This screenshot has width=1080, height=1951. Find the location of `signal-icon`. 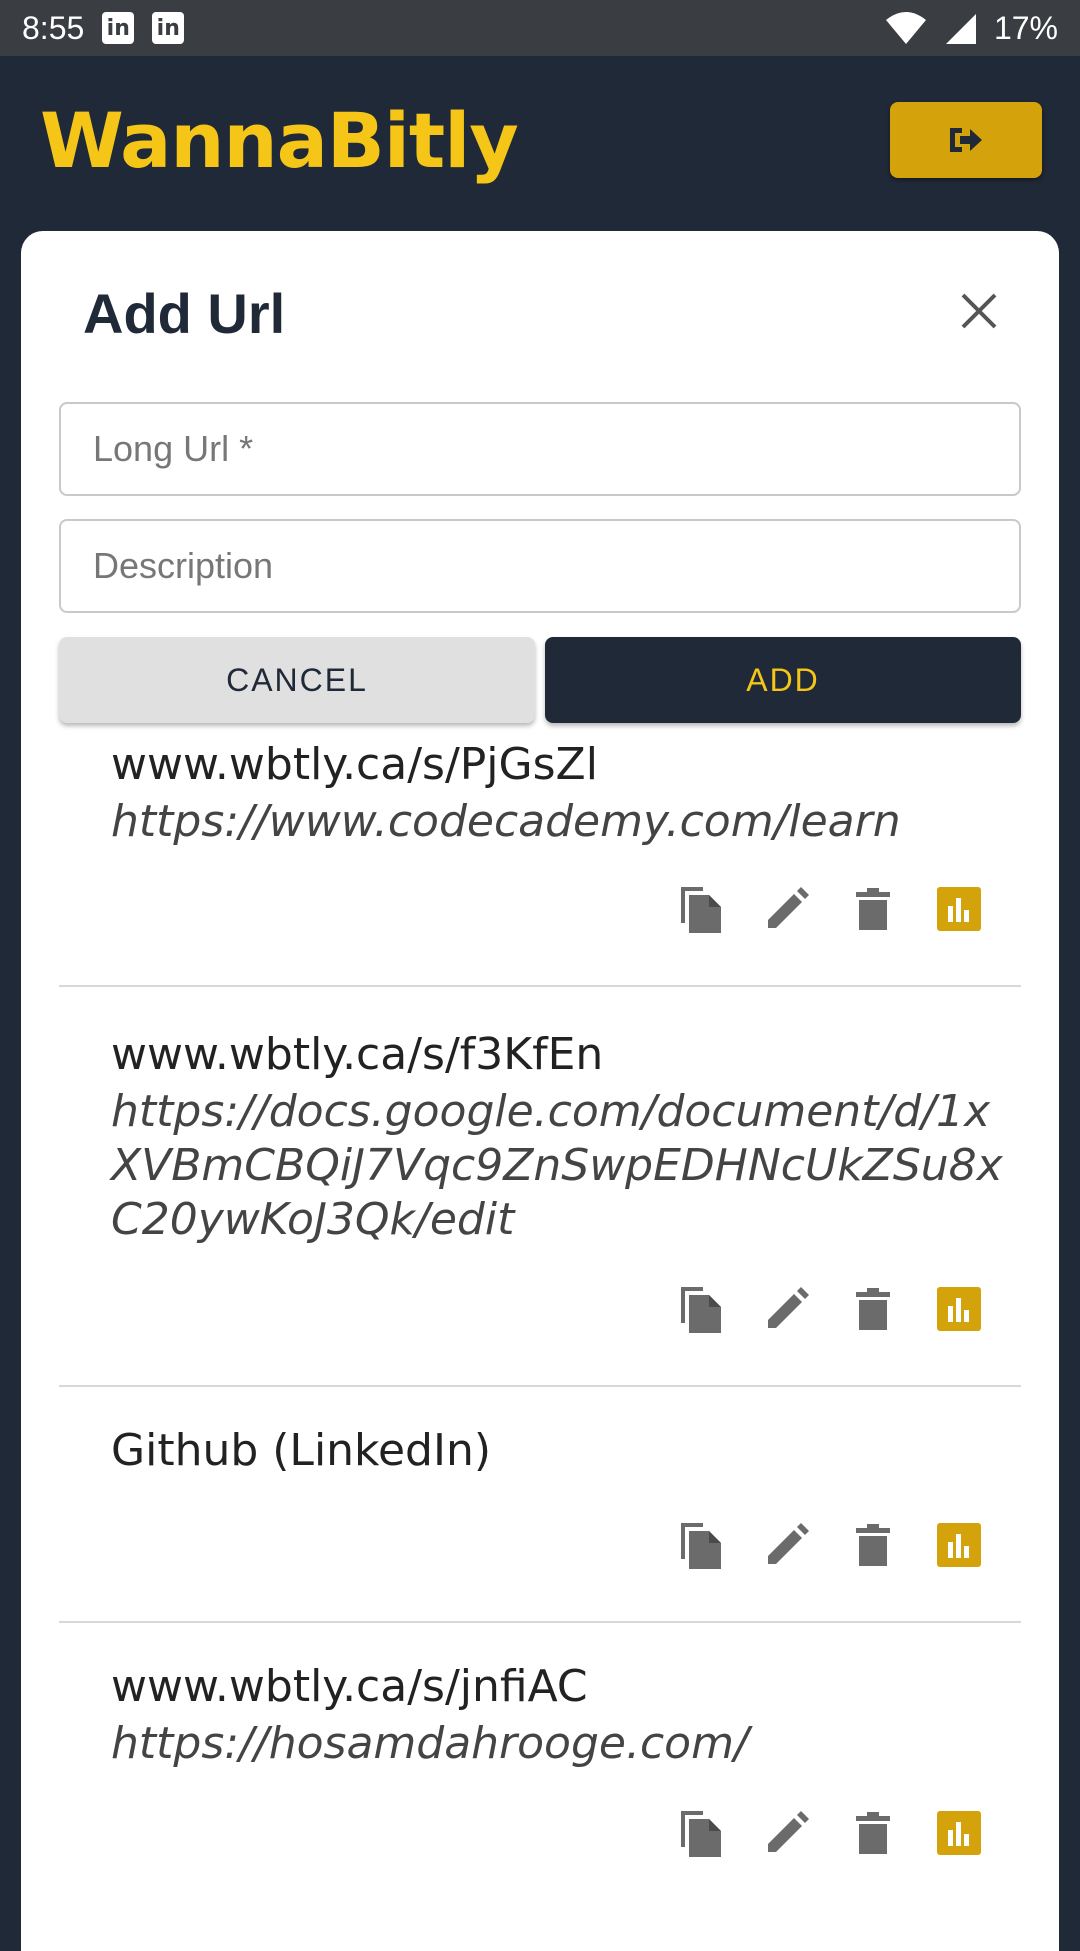

signal-icon is located at coordinates (960, 29).